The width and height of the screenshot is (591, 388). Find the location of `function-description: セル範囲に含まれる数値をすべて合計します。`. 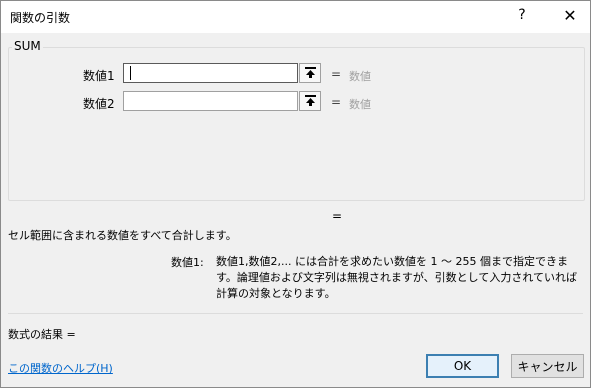

function-description: セル範囲に含まれる数値をすべて合計します。 is located at coordinates (122, 235).